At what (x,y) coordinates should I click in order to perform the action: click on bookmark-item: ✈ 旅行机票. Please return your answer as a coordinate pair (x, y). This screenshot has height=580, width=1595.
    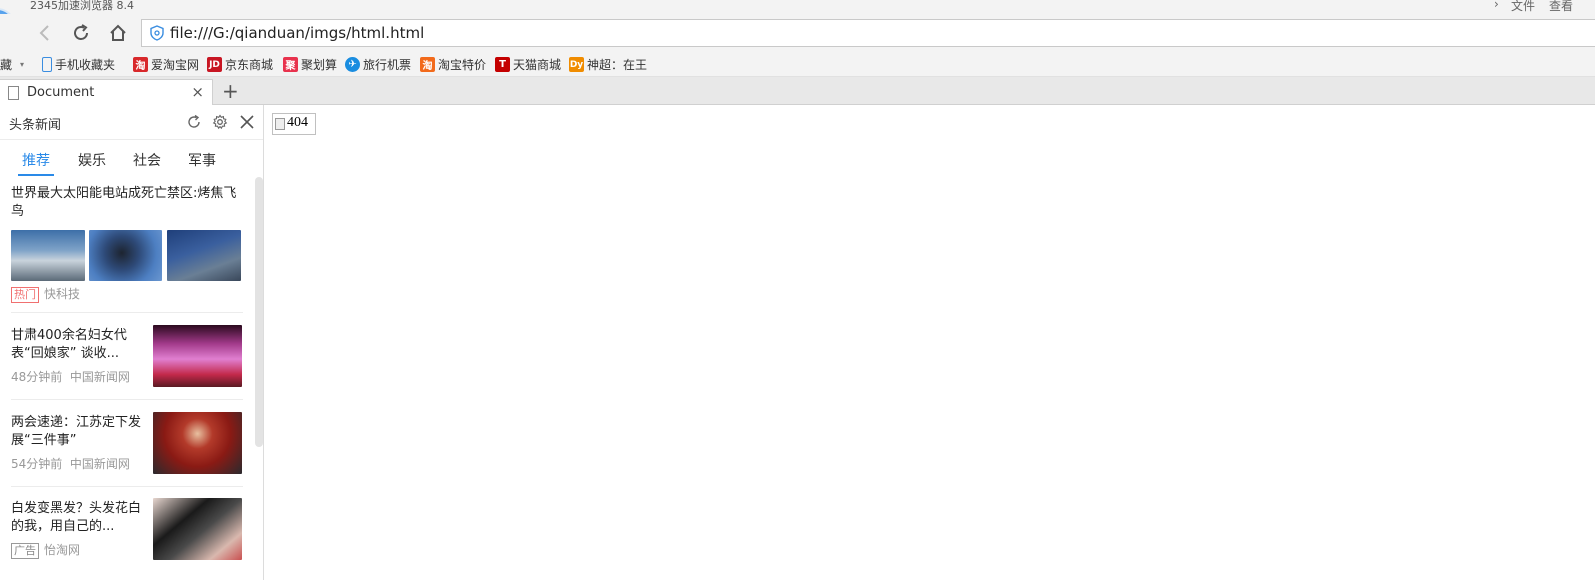
    Looking at the image, I should click on (378, 64).